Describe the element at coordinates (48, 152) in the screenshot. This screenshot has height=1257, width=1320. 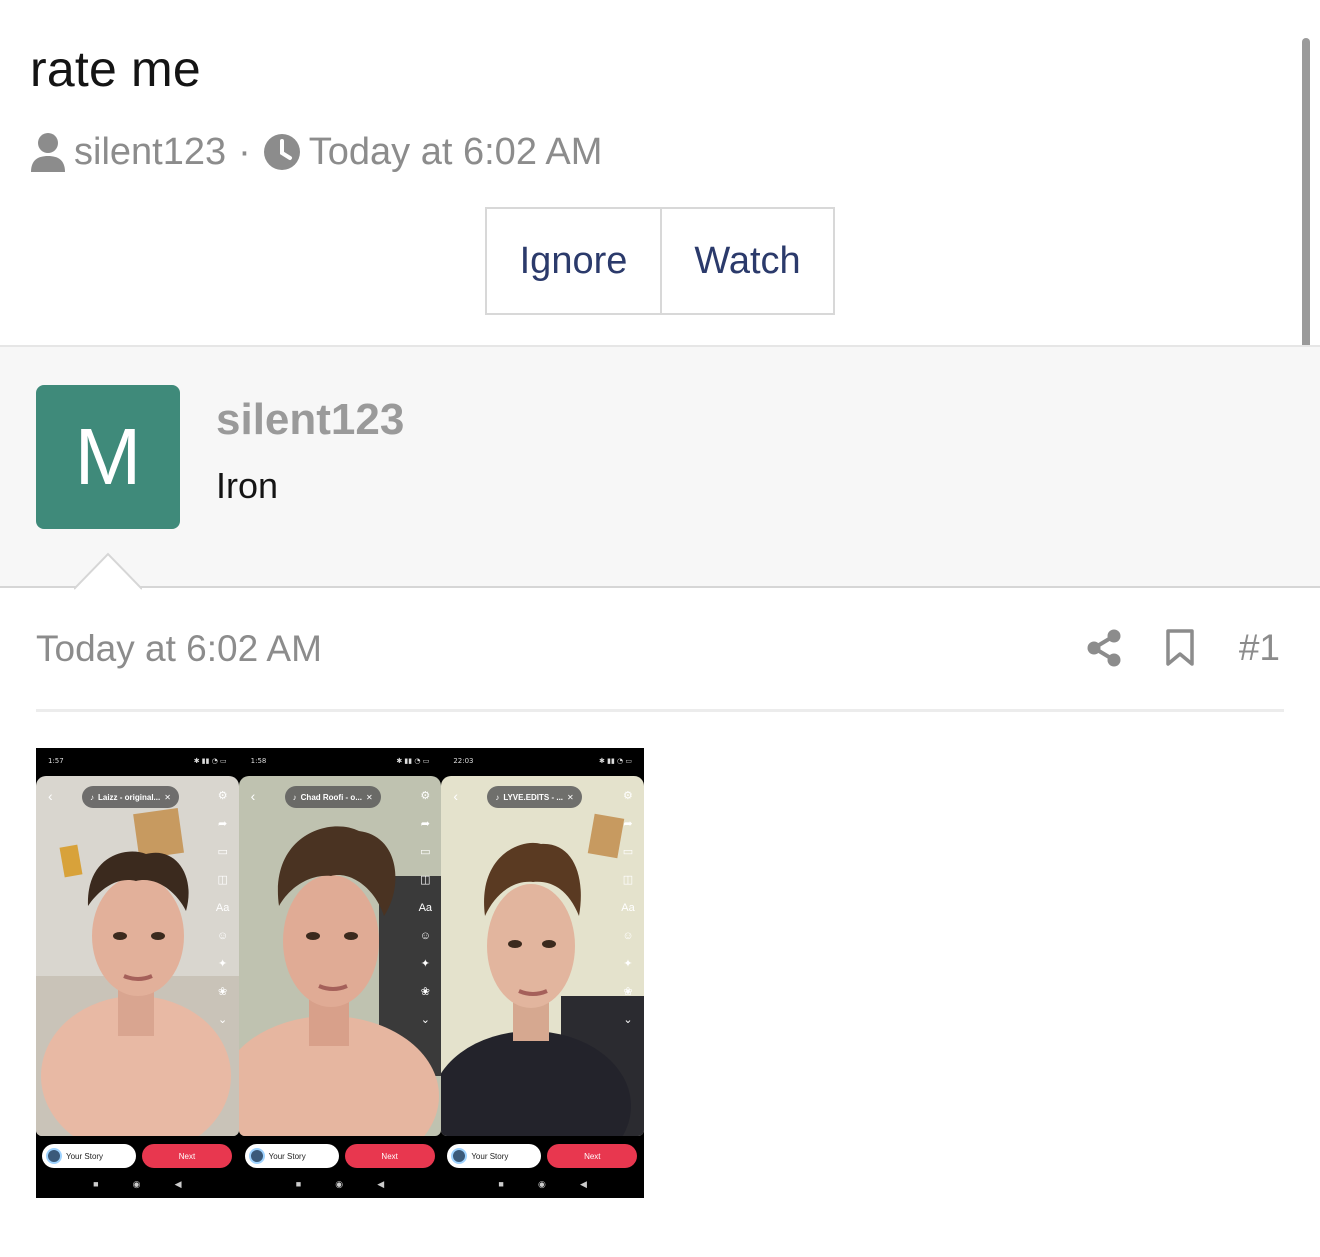
I see `user-icon` at that location.